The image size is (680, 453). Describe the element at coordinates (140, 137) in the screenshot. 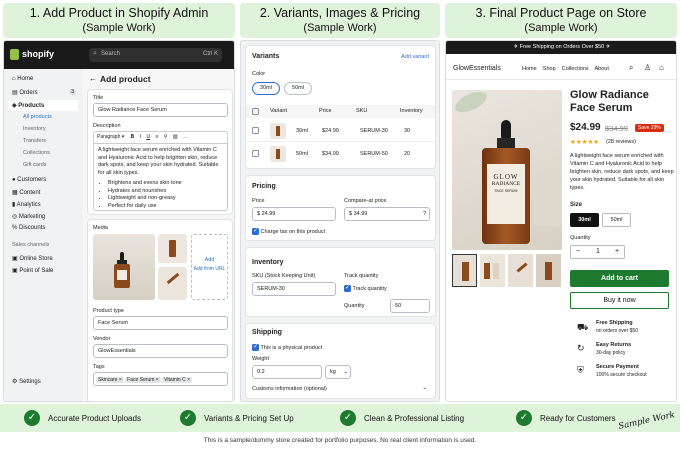

I see `italic-icon: I` at that location.